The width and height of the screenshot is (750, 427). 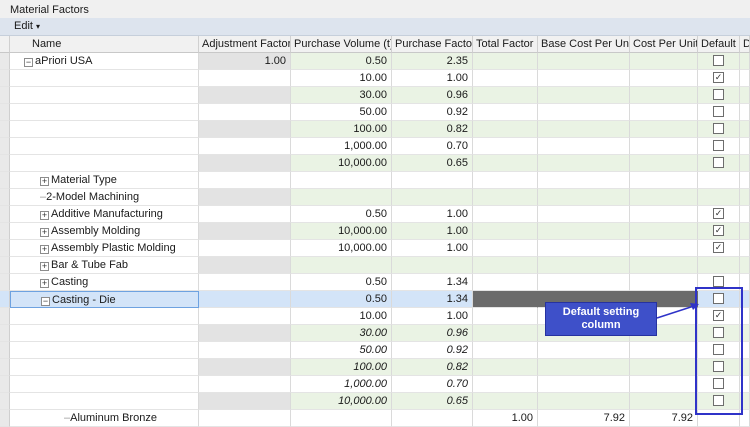 I want to click on purchase-factor-cell: 0.70, so click(x=432, y=146).